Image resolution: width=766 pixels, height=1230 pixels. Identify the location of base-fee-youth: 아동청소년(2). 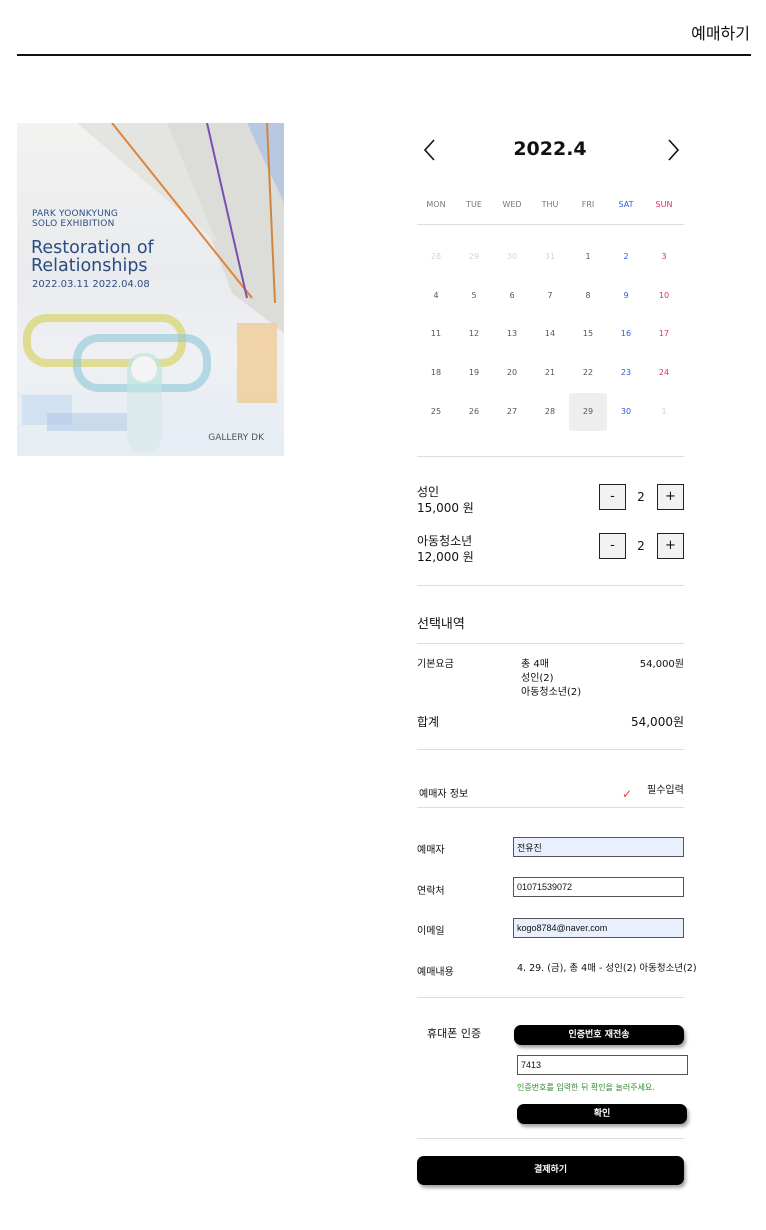
(551, 692).